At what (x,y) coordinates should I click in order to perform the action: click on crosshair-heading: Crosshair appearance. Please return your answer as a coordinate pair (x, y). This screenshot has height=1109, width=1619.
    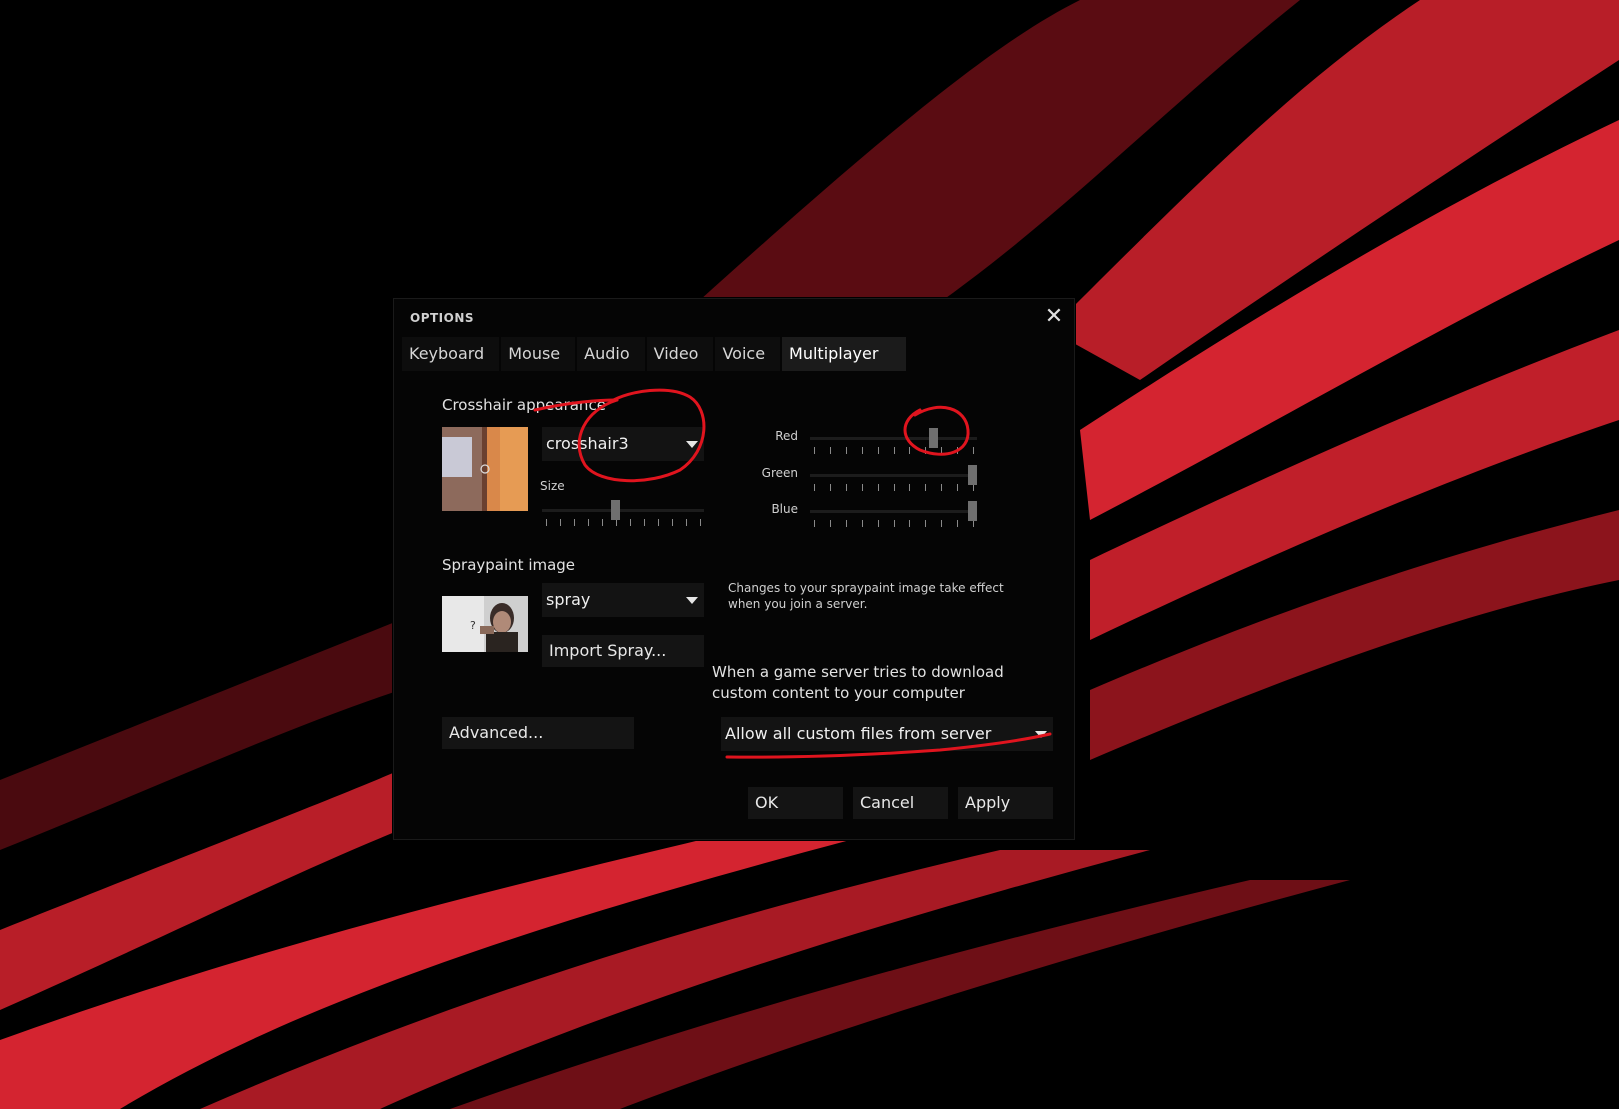
    Looking at the image, I should click on (524, 405).